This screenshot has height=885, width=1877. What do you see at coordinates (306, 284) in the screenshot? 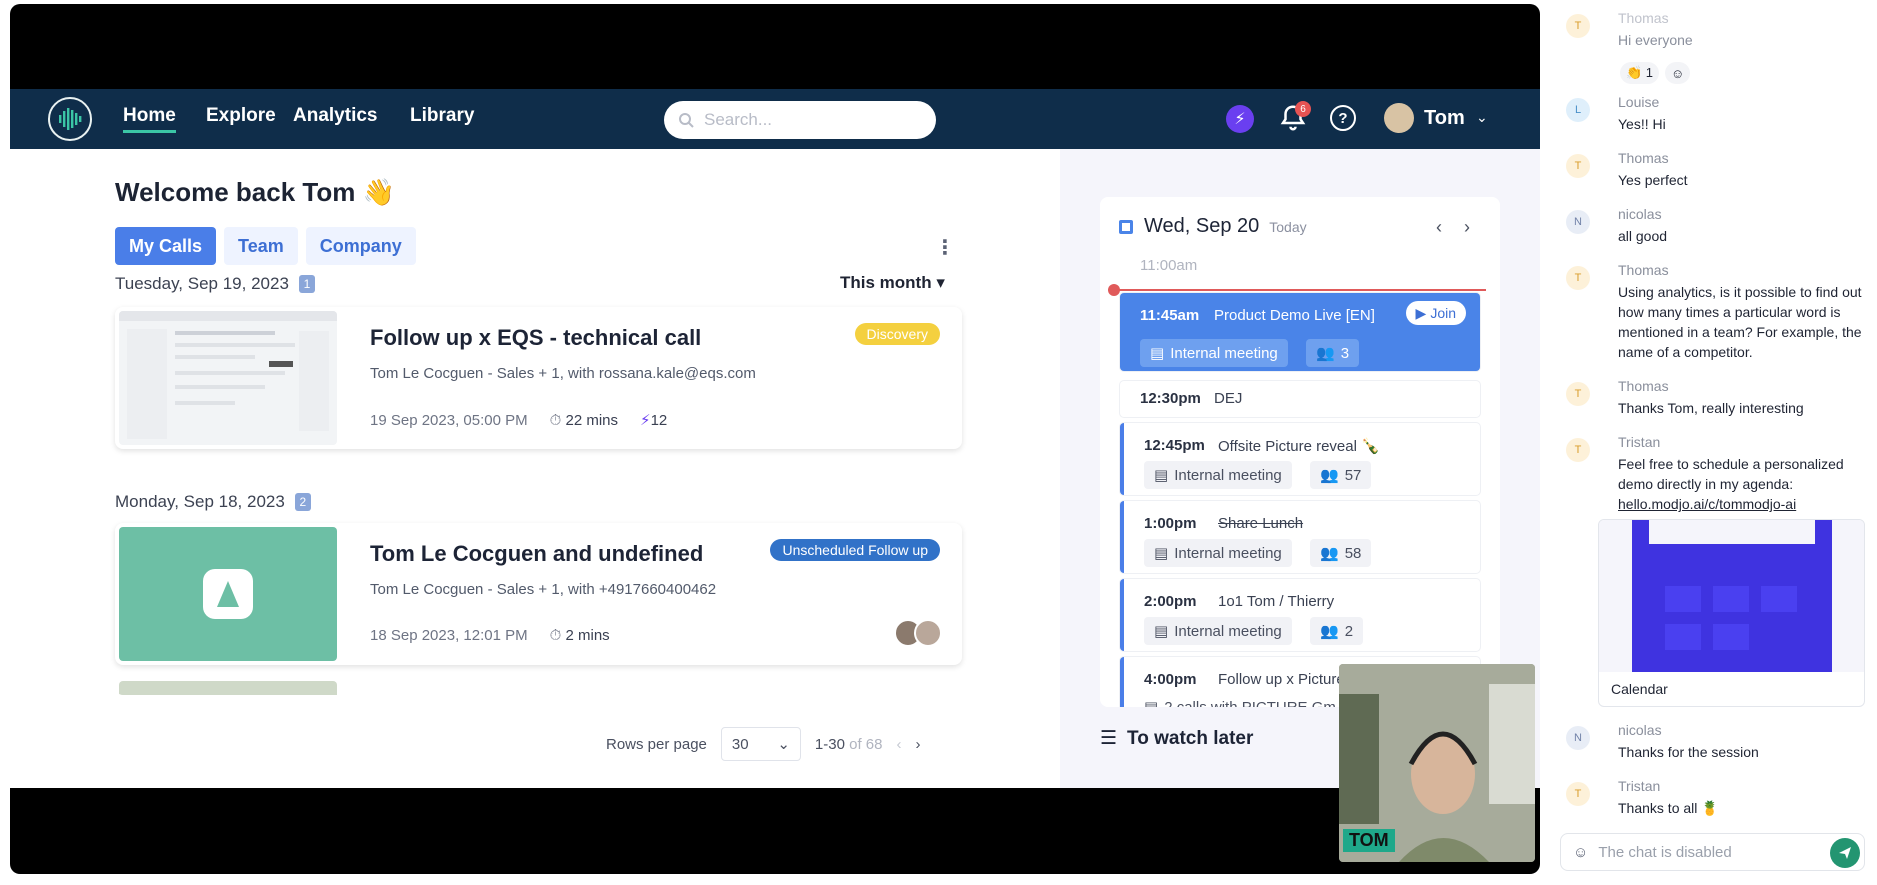
I see `date-group-count: 1` at bounding box center [306, 284].